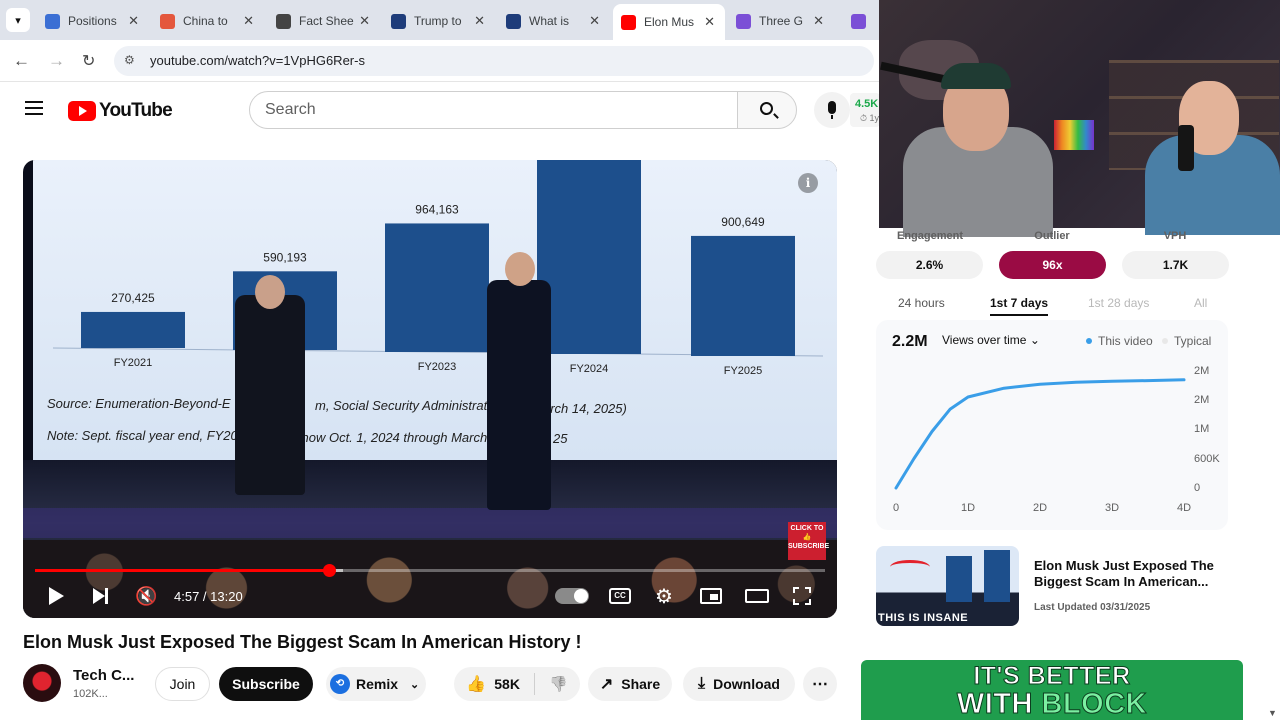  Describe the element at coordinates (1272, 713) in the screenshot. I see `scroll-down-arrow-icon: ▼` at that location.